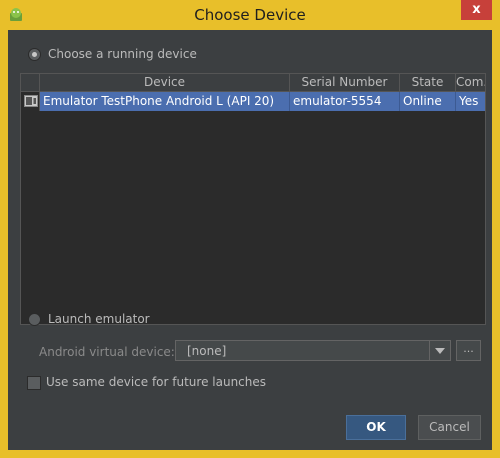  I want to click on header-device: Device, so click(165, 82).